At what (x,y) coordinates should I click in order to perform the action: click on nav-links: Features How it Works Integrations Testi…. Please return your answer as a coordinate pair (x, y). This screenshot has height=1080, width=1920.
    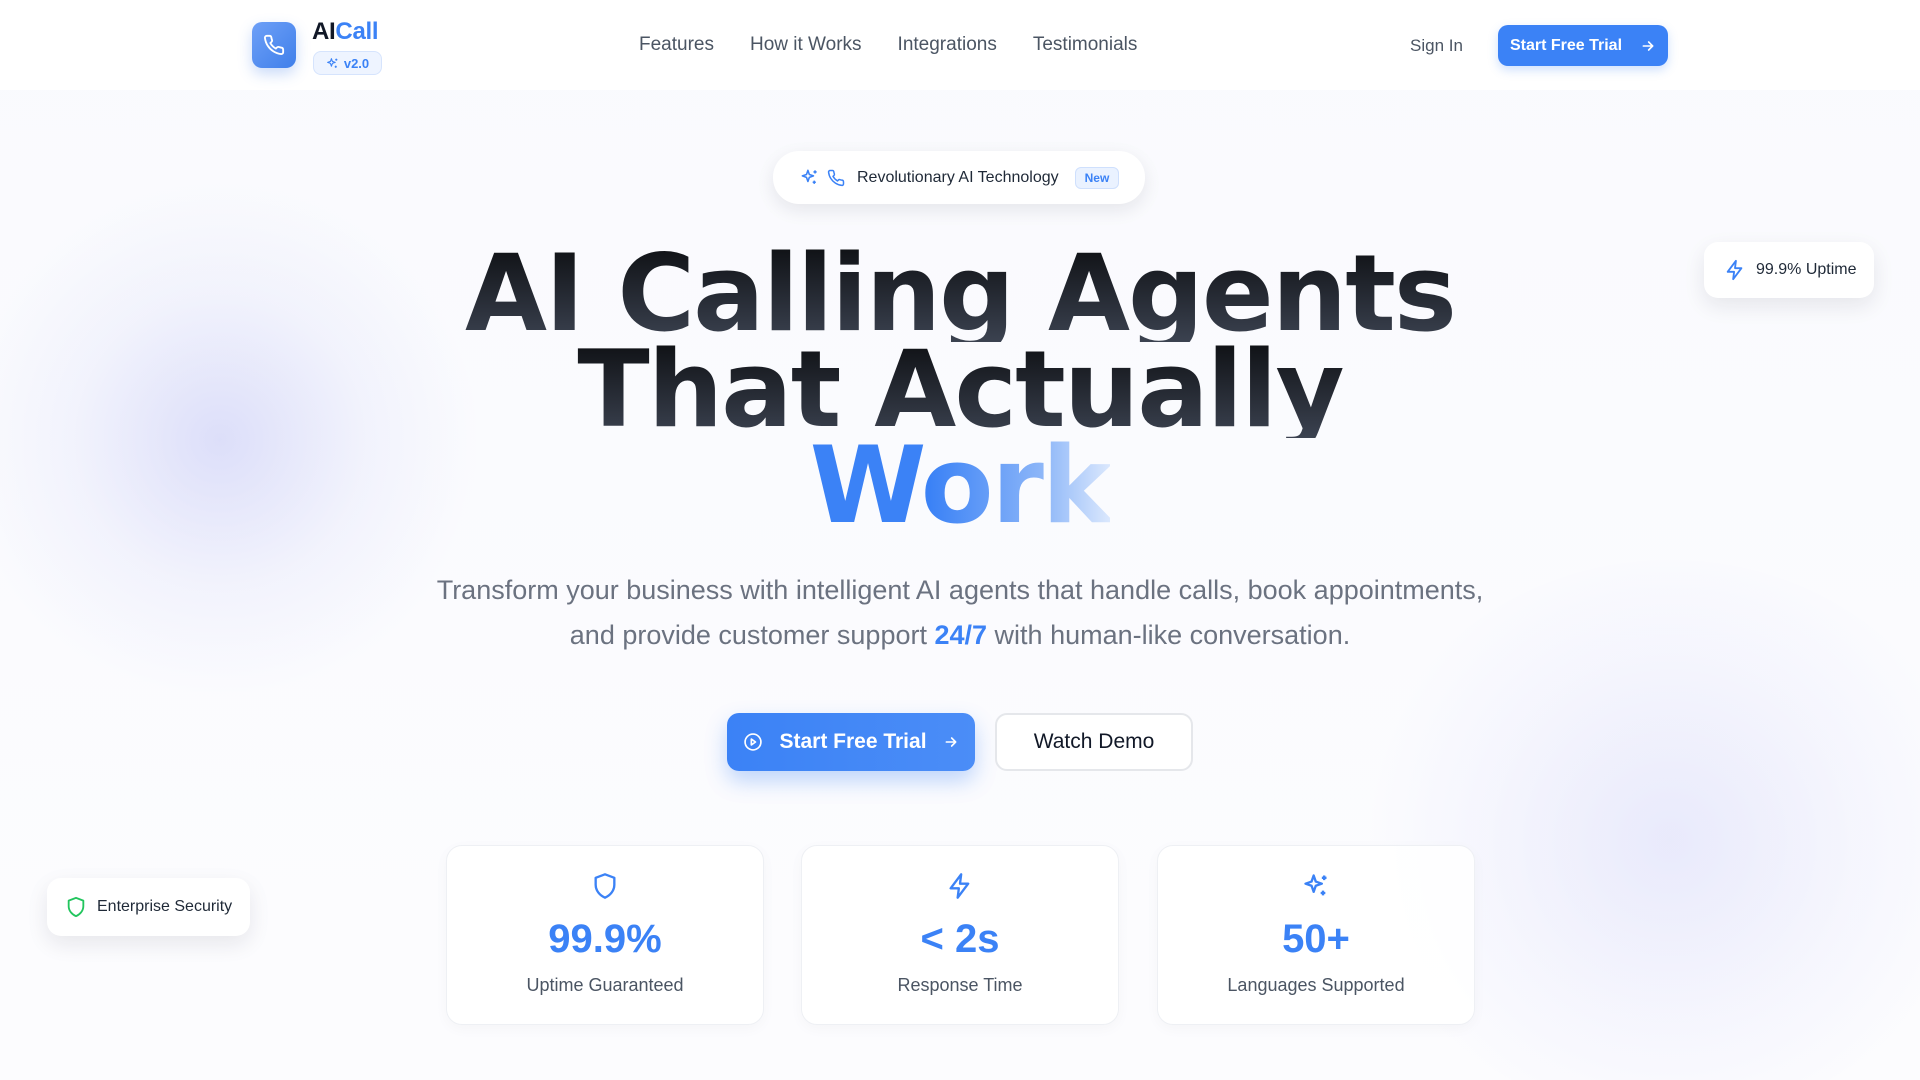
    Looking at the image, I should click on (888, 45).